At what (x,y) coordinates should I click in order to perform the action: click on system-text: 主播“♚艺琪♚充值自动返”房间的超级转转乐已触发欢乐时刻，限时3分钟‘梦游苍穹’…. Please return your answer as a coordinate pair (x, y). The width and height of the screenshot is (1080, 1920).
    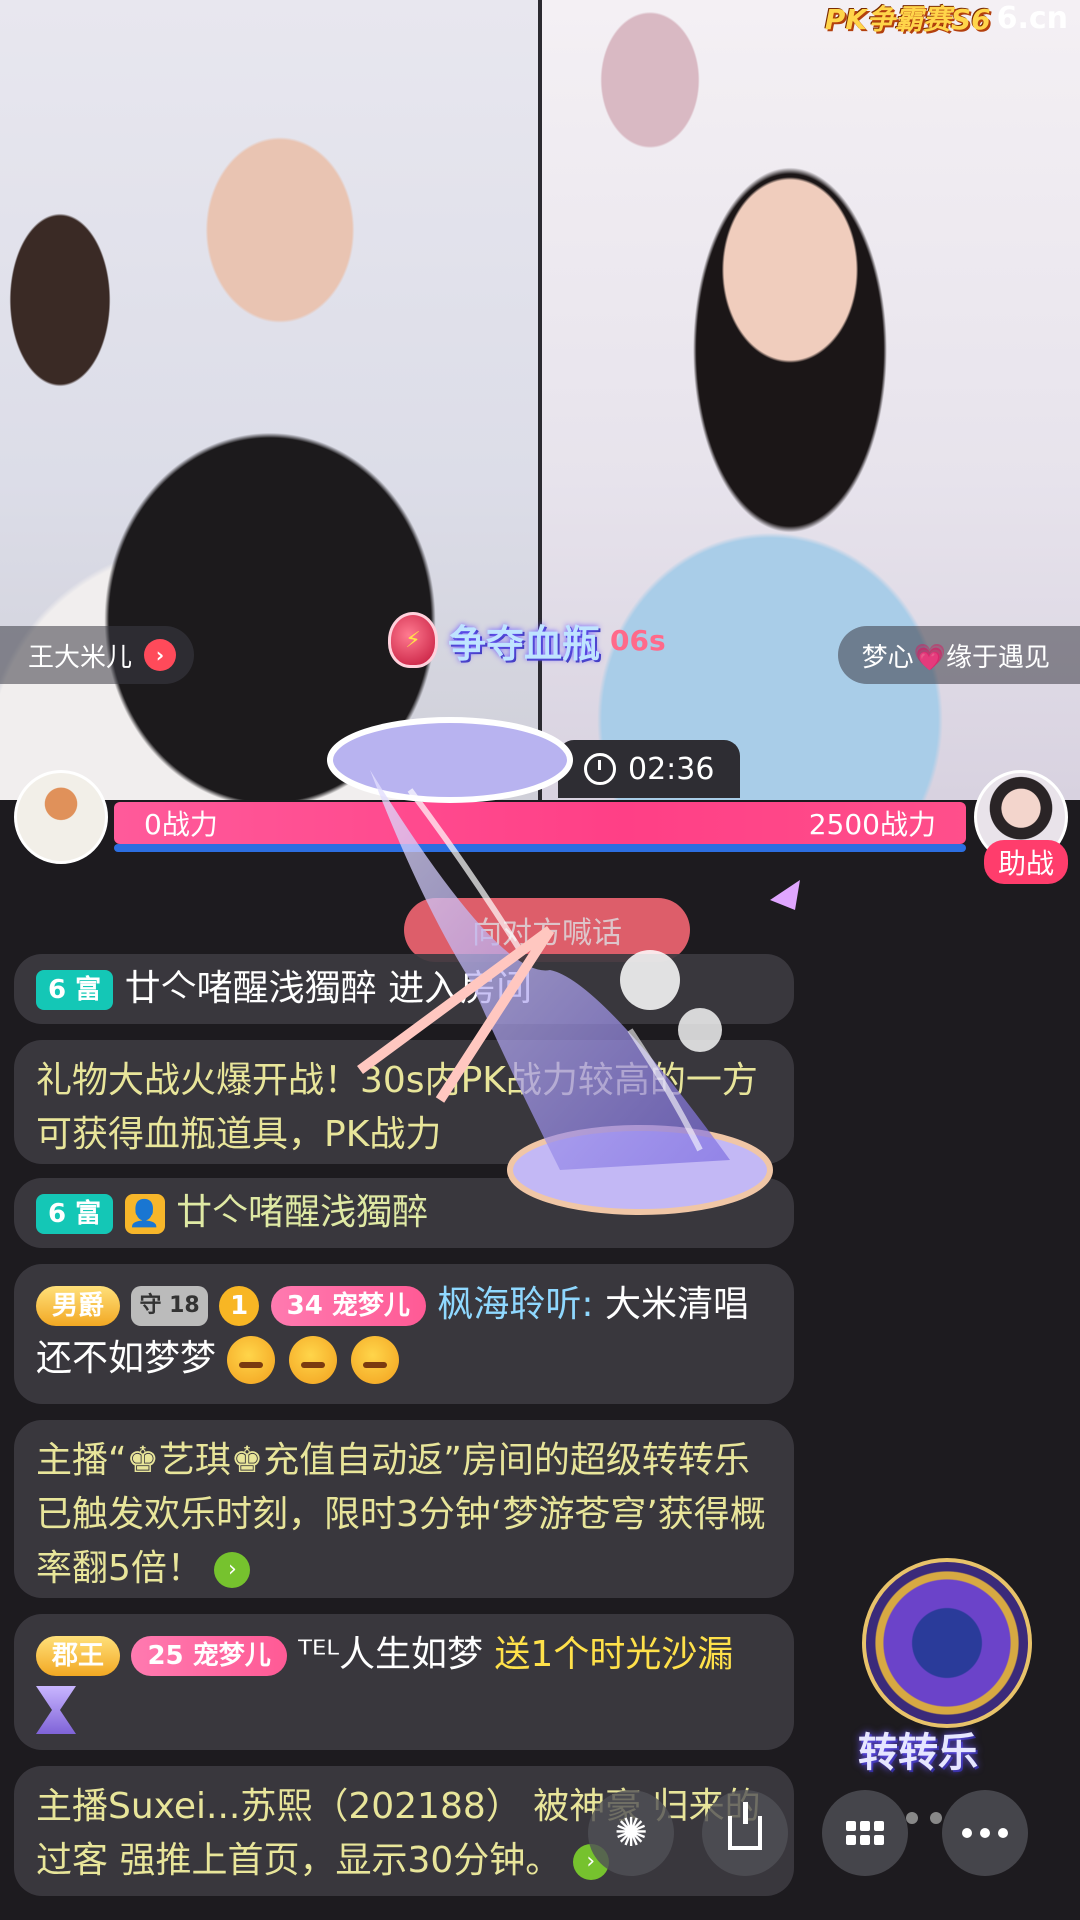
    Looking at the image, I should click on (401, 1514).